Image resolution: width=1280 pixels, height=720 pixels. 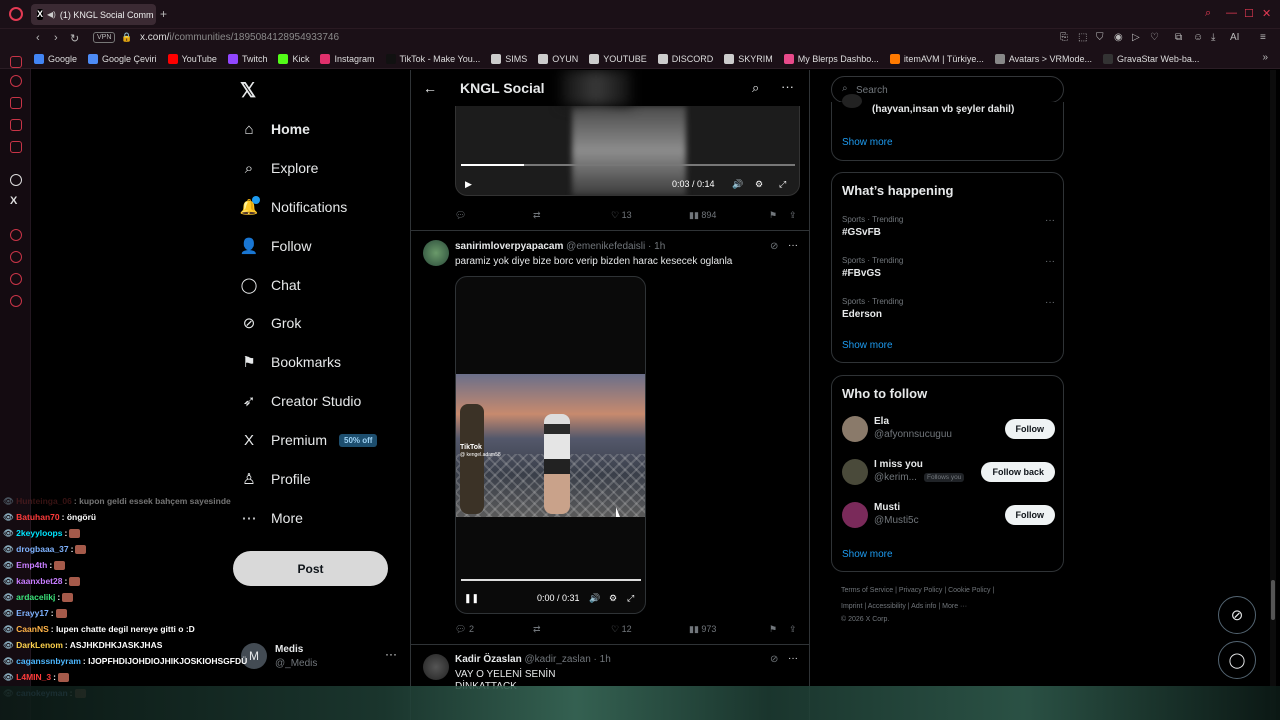 I want to click on messages-fab-button: ◯, so click(x=1237, y=660).